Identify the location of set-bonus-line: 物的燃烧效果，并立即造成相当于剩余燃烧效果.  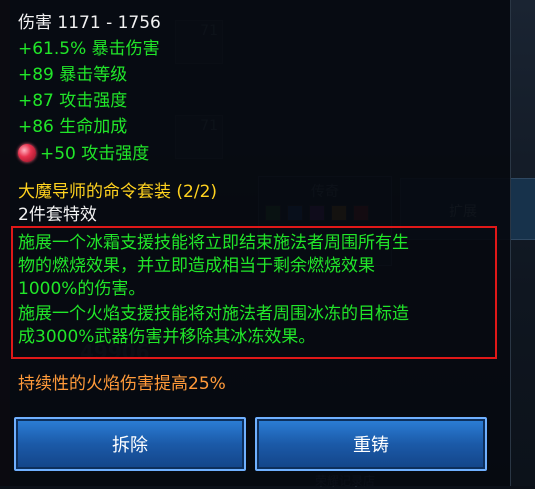
(196, 266).